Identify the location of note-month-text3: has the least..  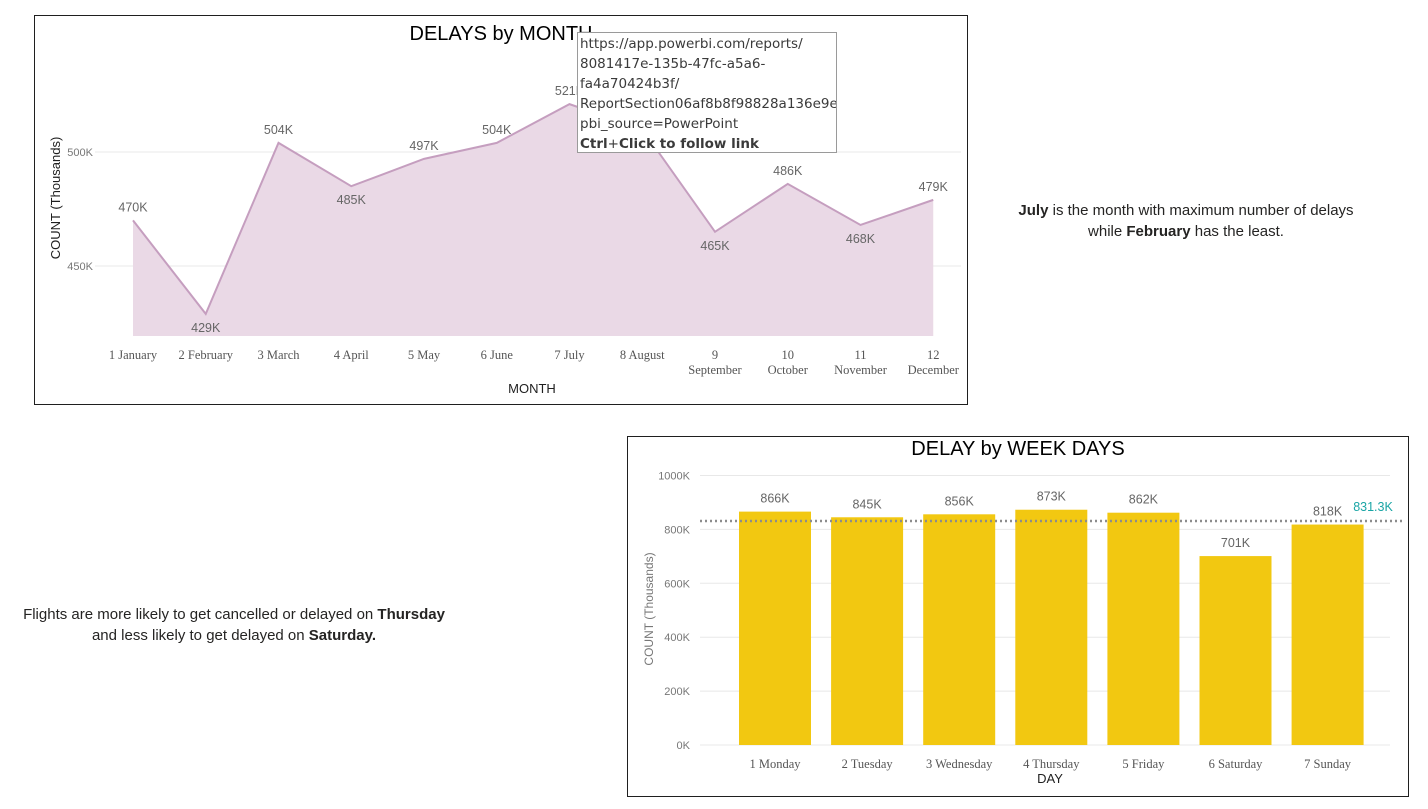
(1237, 231).